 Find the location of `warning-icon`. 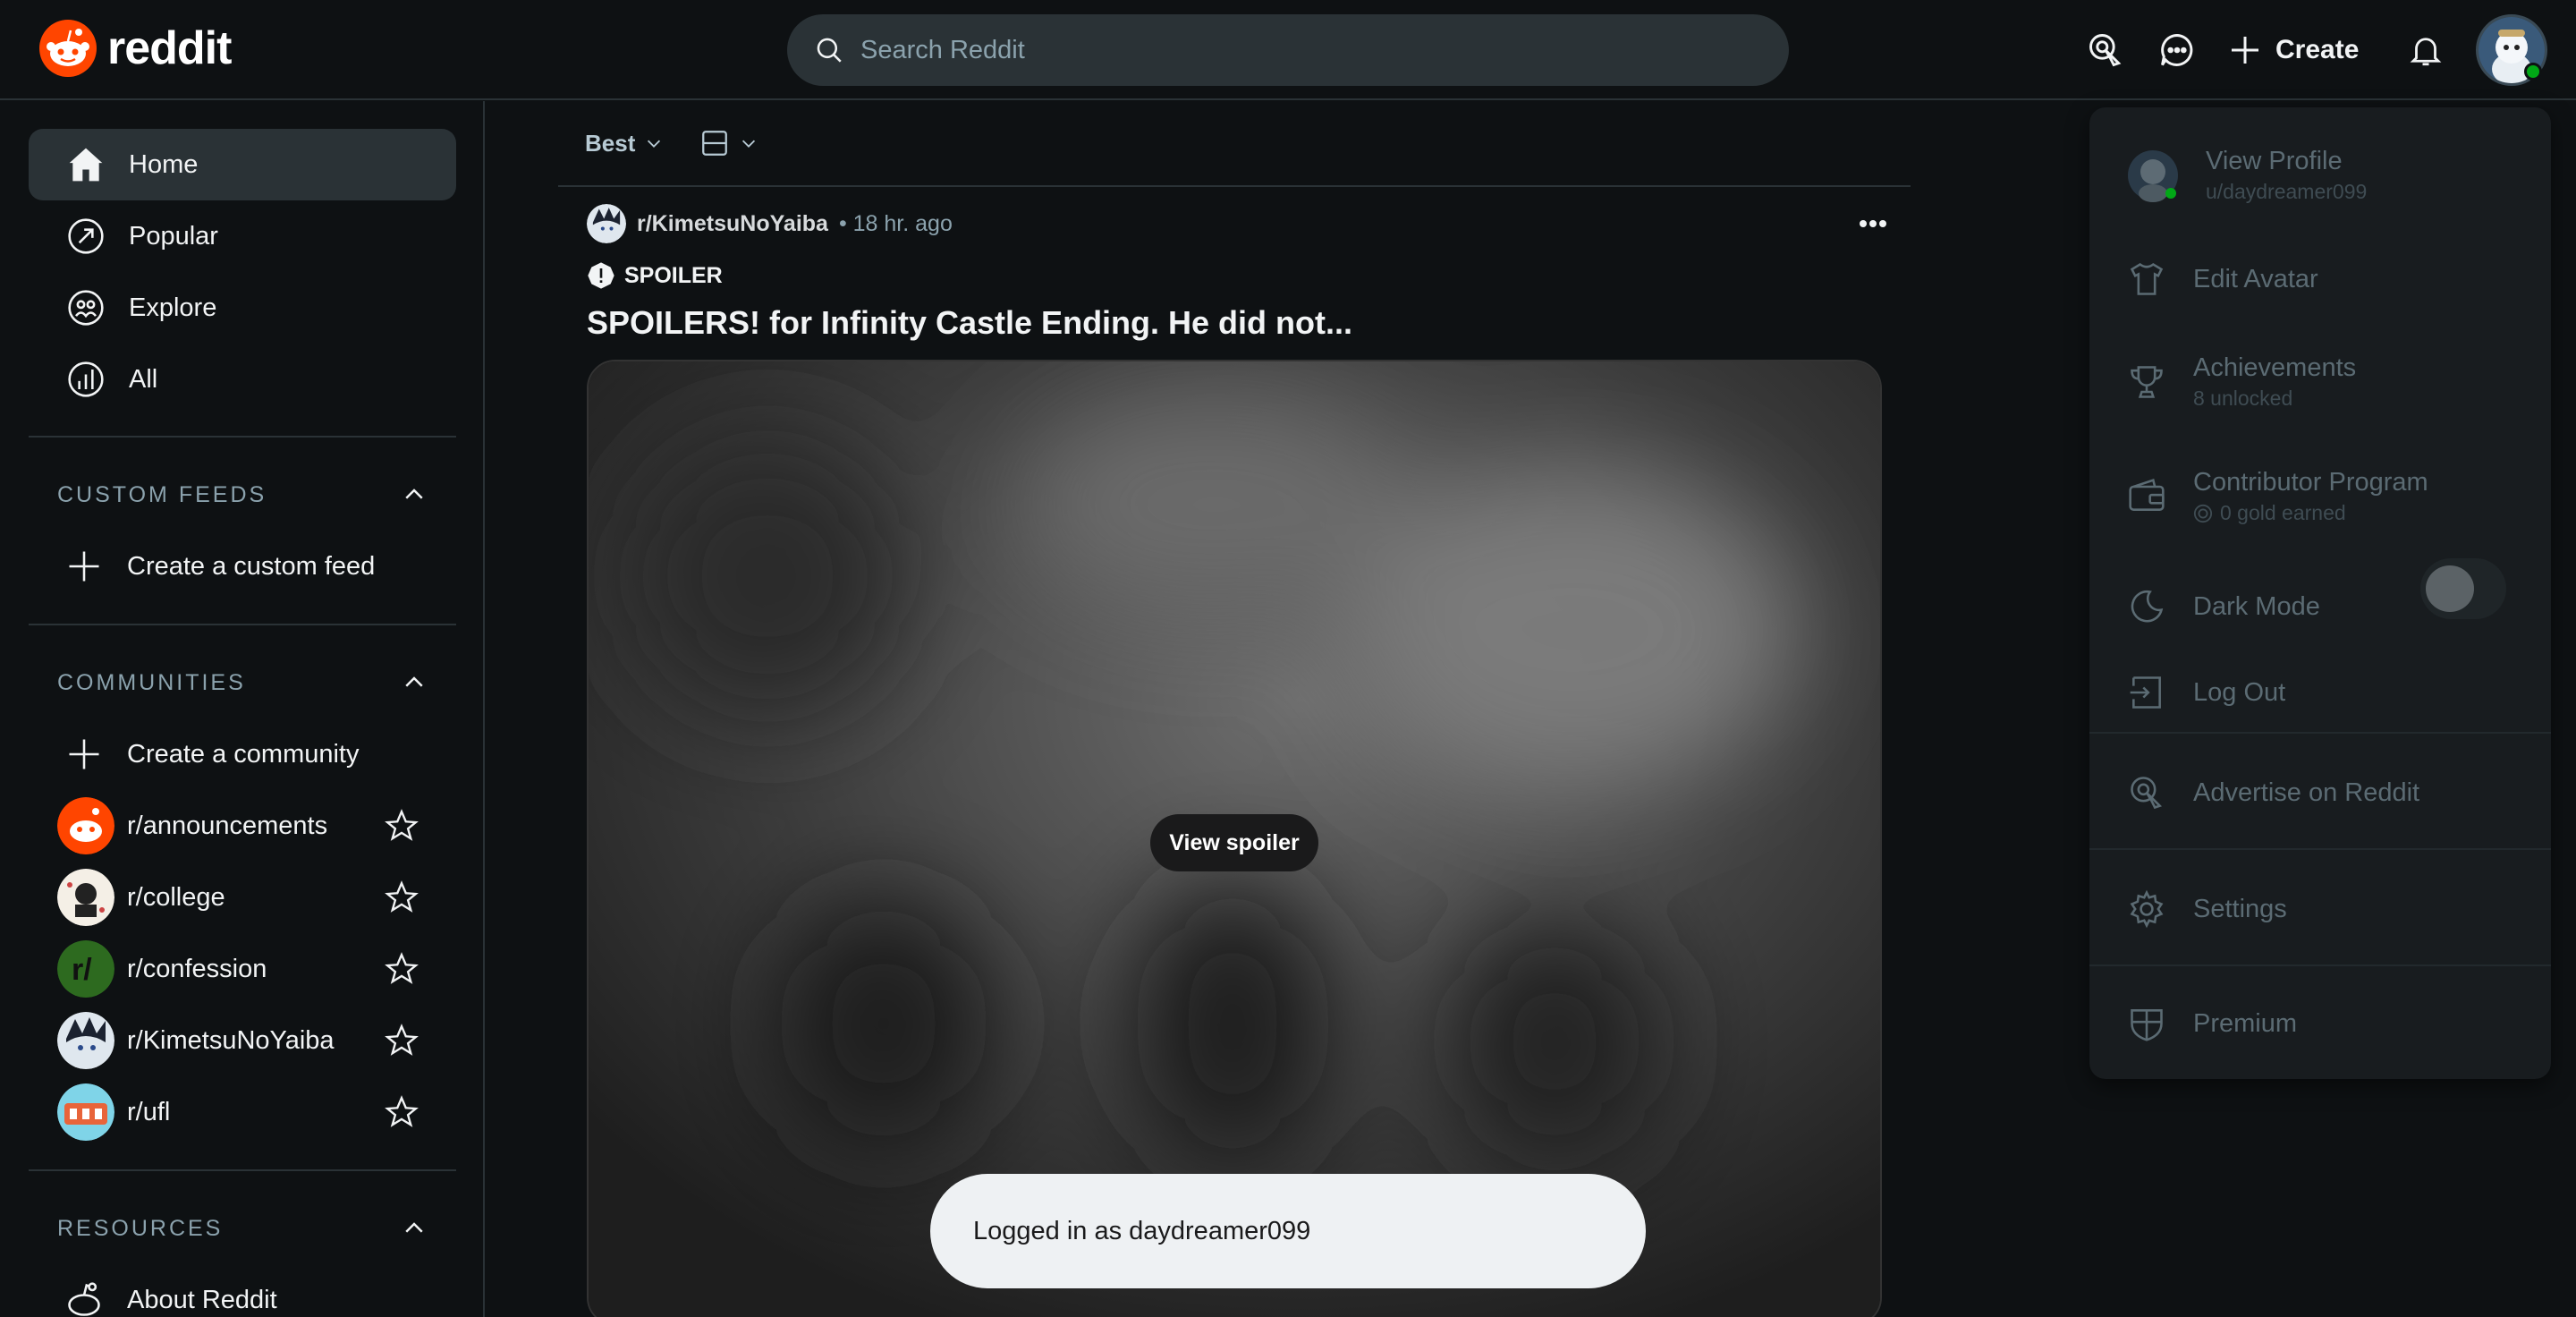

warning-icon is located at coordinates (601, 275).